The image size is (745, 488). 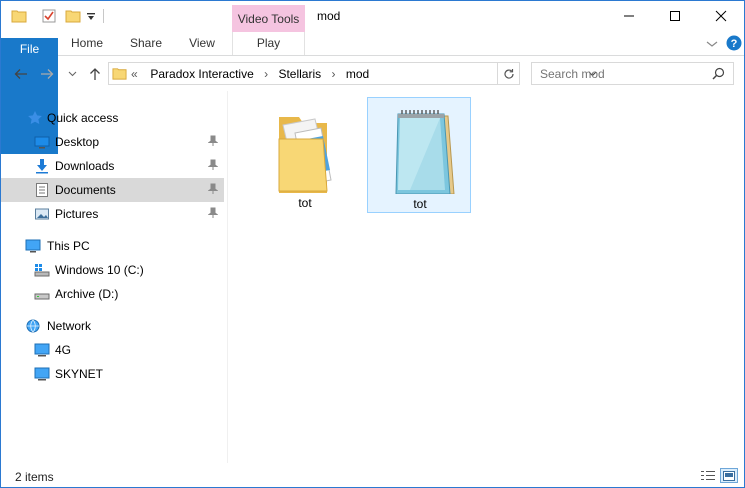 I want to click on minimize-icon, so click(x=629, y=16).